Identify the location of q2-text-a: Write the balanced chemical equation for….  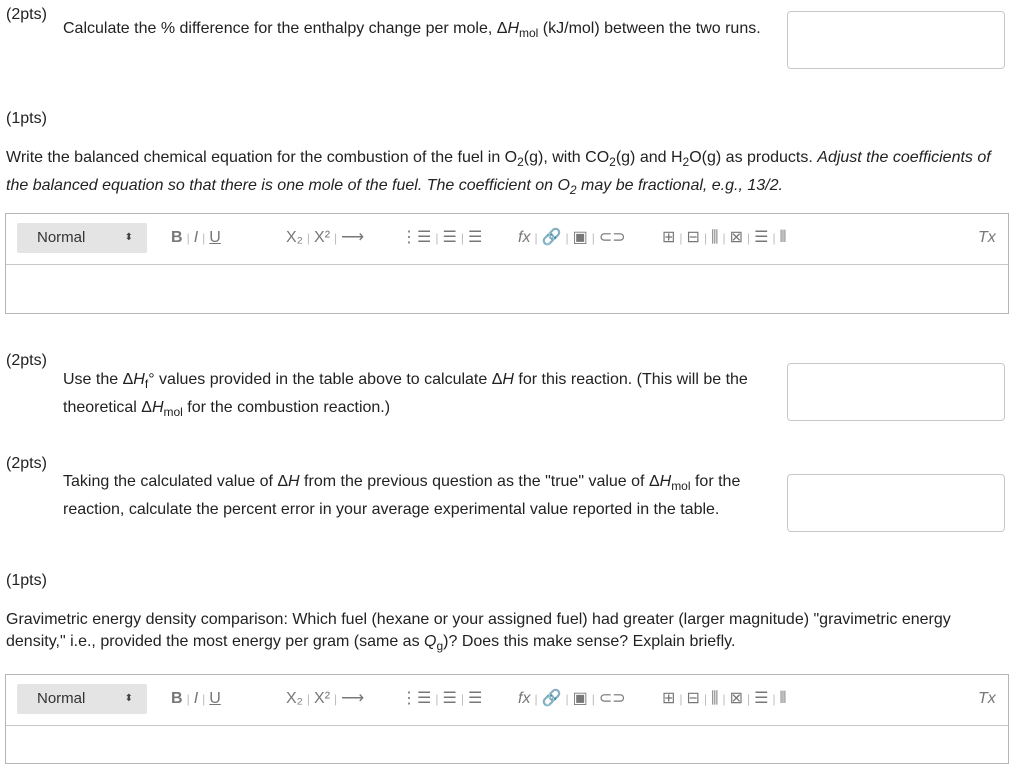
(262, 157).